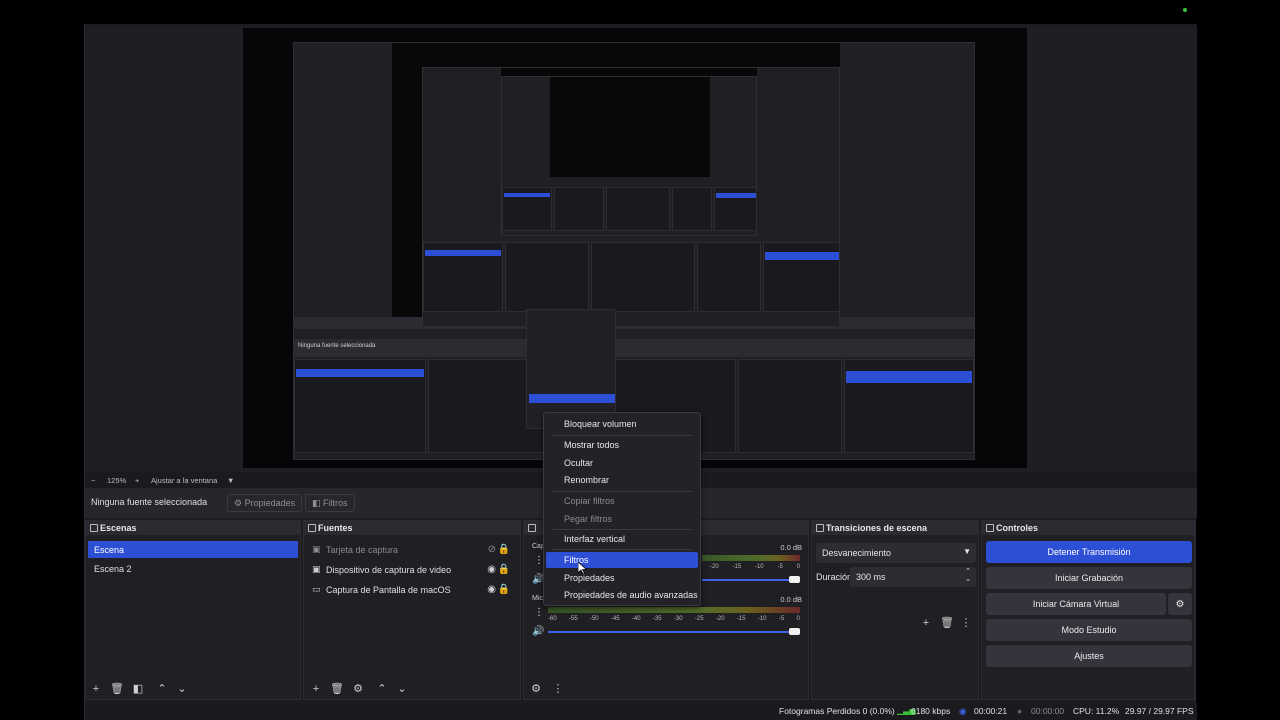 The image size is (1280, 720). Describe the element at coordinates (93, 480) in the screenshot. I see `zoom-out-button: −` at that location.